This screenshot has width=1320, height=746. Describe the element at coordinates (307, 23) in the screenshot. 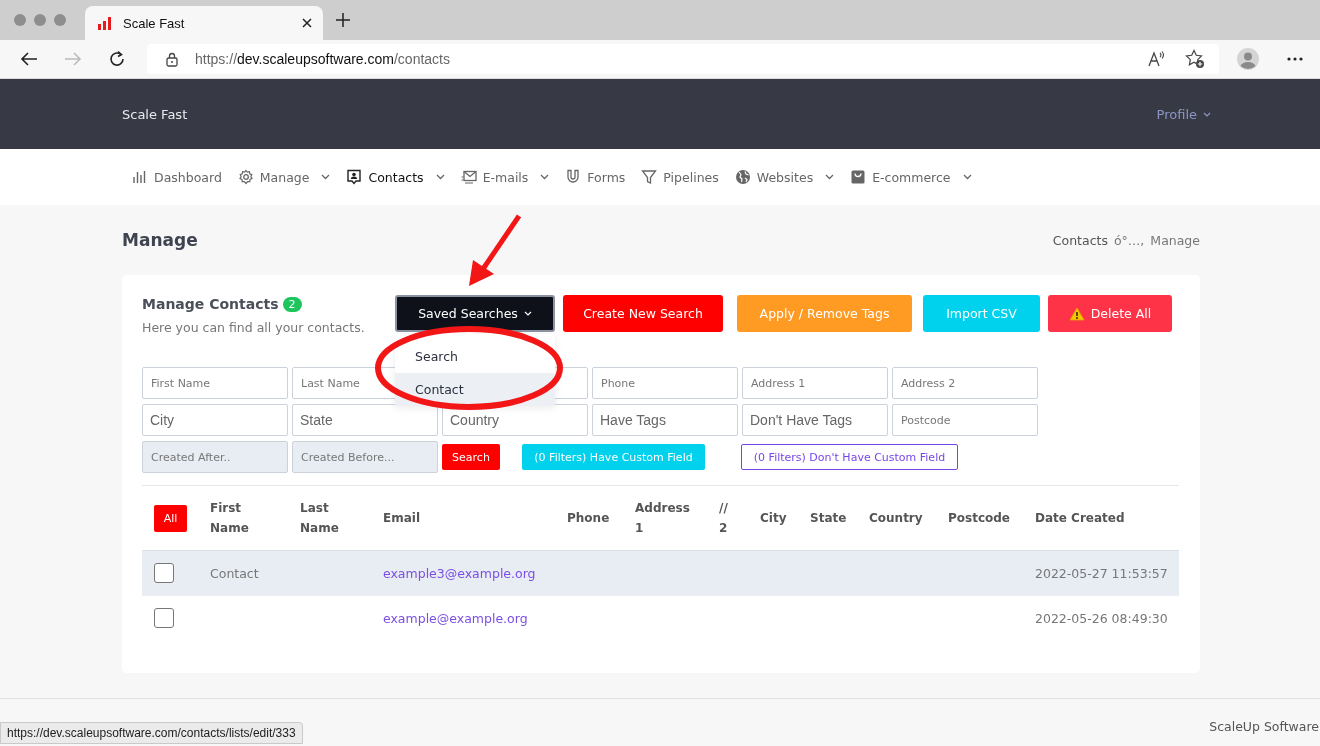

I see `close-icon` at that location.